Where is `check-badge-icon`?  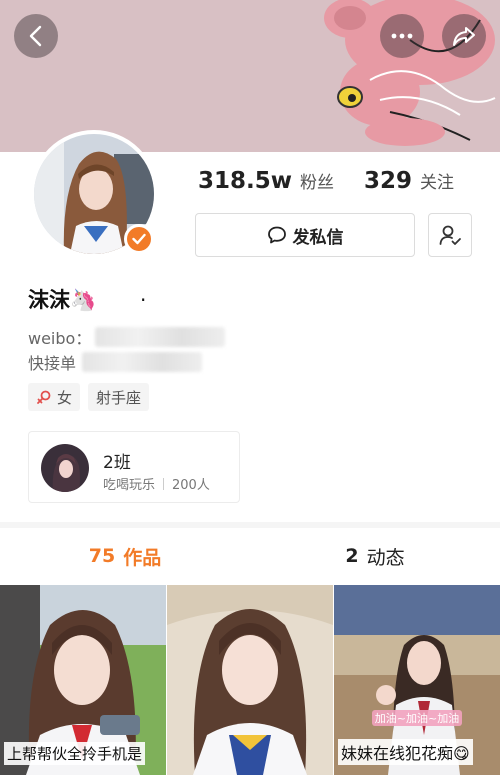 check-badge-icon is located at coordinates (139, 239).